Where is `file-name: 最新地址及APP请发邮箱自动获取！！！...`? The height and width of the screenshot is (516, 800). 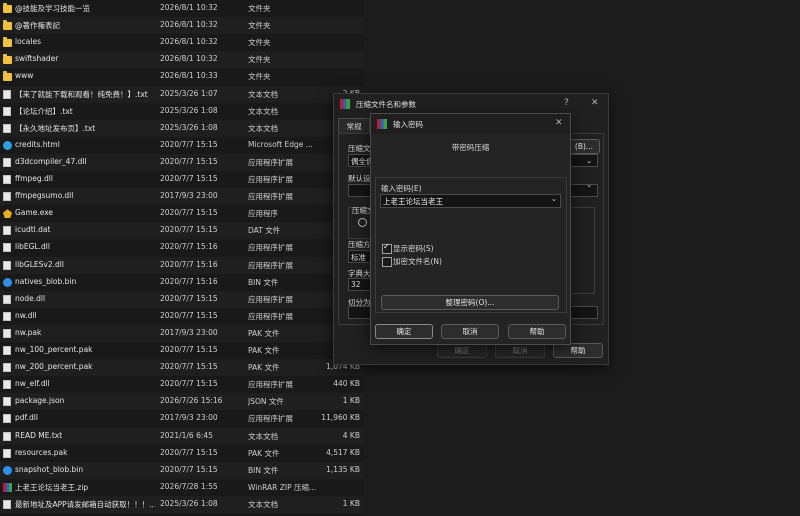
file-name: 最新地址及APP请发邮箱自动获取！！！... is located at coordinates (85, 504).